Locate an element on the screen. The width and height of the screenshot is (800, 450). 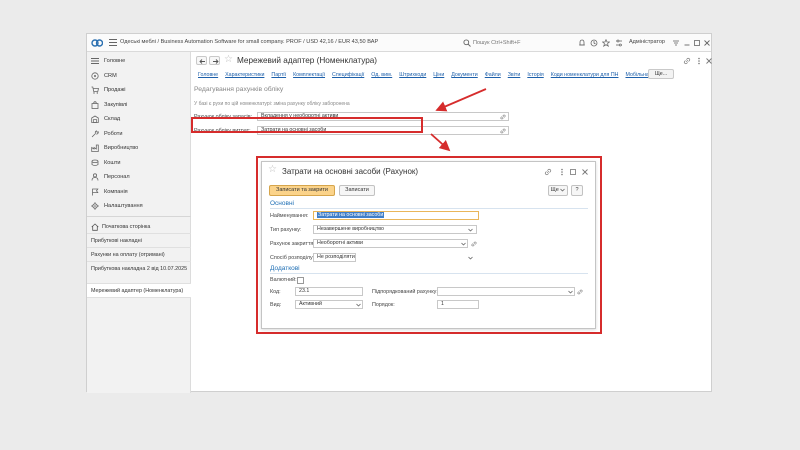
name-value: Затрати на основні засоби is located at coordinates (351, 215).